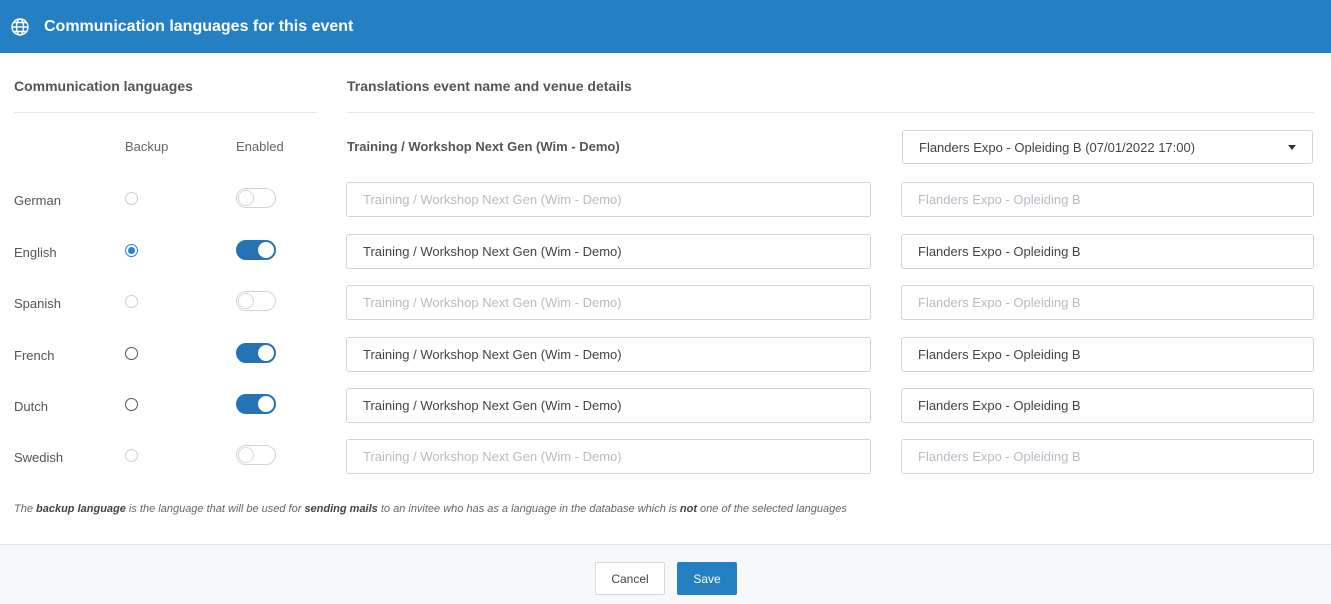  I want to click on language-label: German, so click(37, 200).